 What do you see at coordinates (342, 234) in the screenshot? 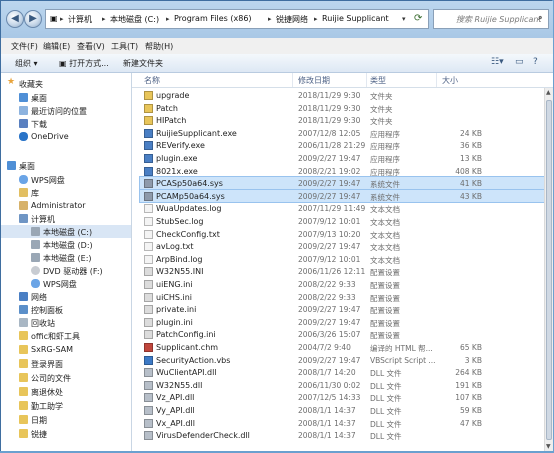
I see `file-row: CheckConfig.txt 2007/9/13 10:20 文本文档` at bounding box center [342, 234].